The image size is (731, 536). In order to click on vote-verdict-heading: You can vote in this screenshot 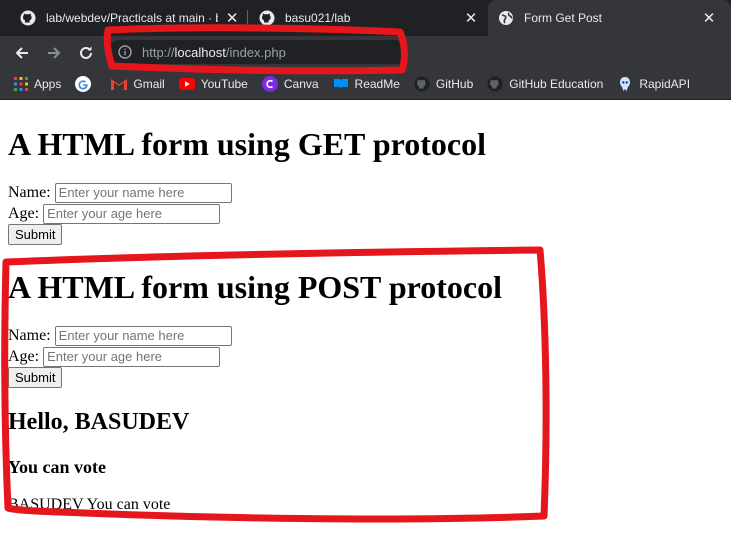, I will do `click(57, 467)`.